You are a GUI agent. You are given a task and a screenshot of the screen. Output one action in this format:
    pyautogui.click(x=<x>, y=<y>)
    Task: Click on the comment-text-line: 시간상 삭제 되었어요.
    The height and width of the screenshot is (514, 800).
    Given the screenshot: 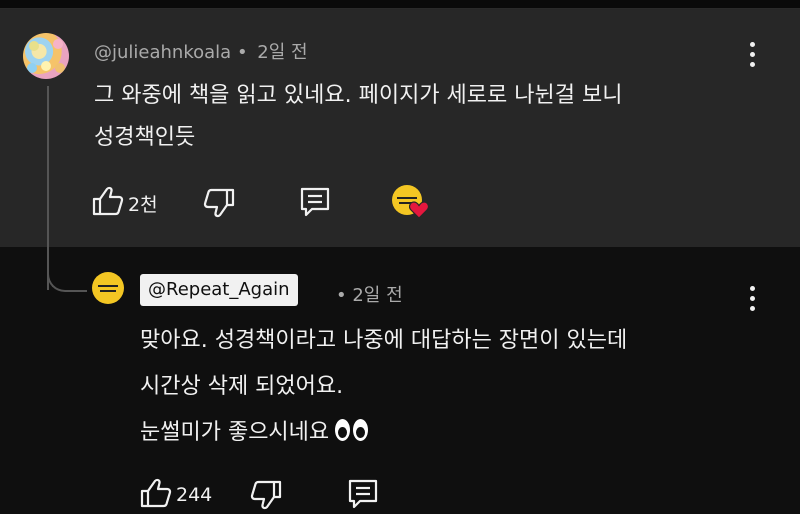 What is the action you would take?
    pyautogui.click(x=242, y=386)
    